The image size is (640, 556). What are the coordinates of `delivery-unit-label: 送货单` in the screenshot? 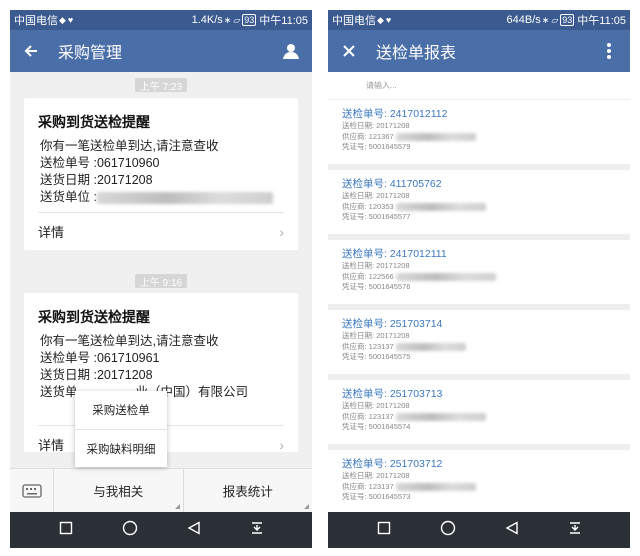 It's located at (59, 392).